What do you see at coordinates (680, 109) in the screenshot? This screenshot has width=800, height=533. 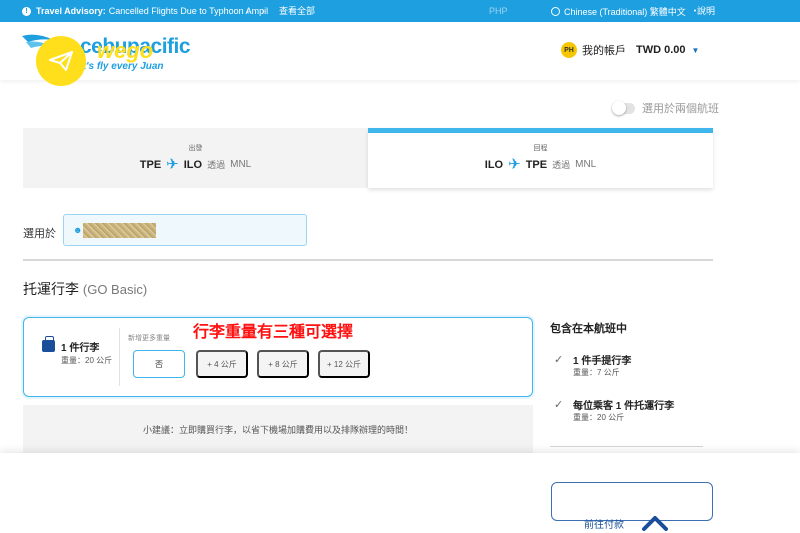 I see `toggle-label: 選用於兩個航班` at bounding box center [680, 109].